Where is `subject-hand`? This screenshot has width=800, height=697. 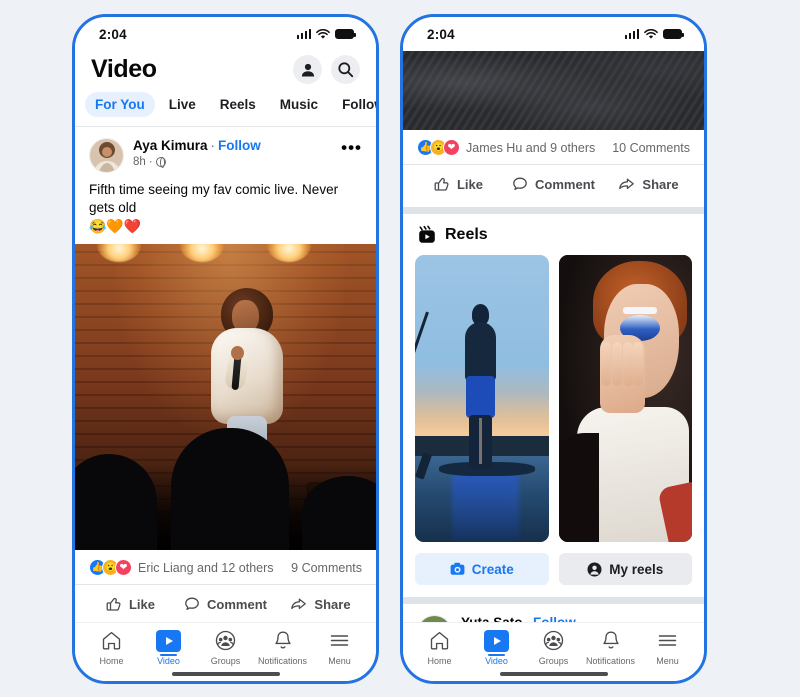 subject-hand is located at coordinates (622, 374).